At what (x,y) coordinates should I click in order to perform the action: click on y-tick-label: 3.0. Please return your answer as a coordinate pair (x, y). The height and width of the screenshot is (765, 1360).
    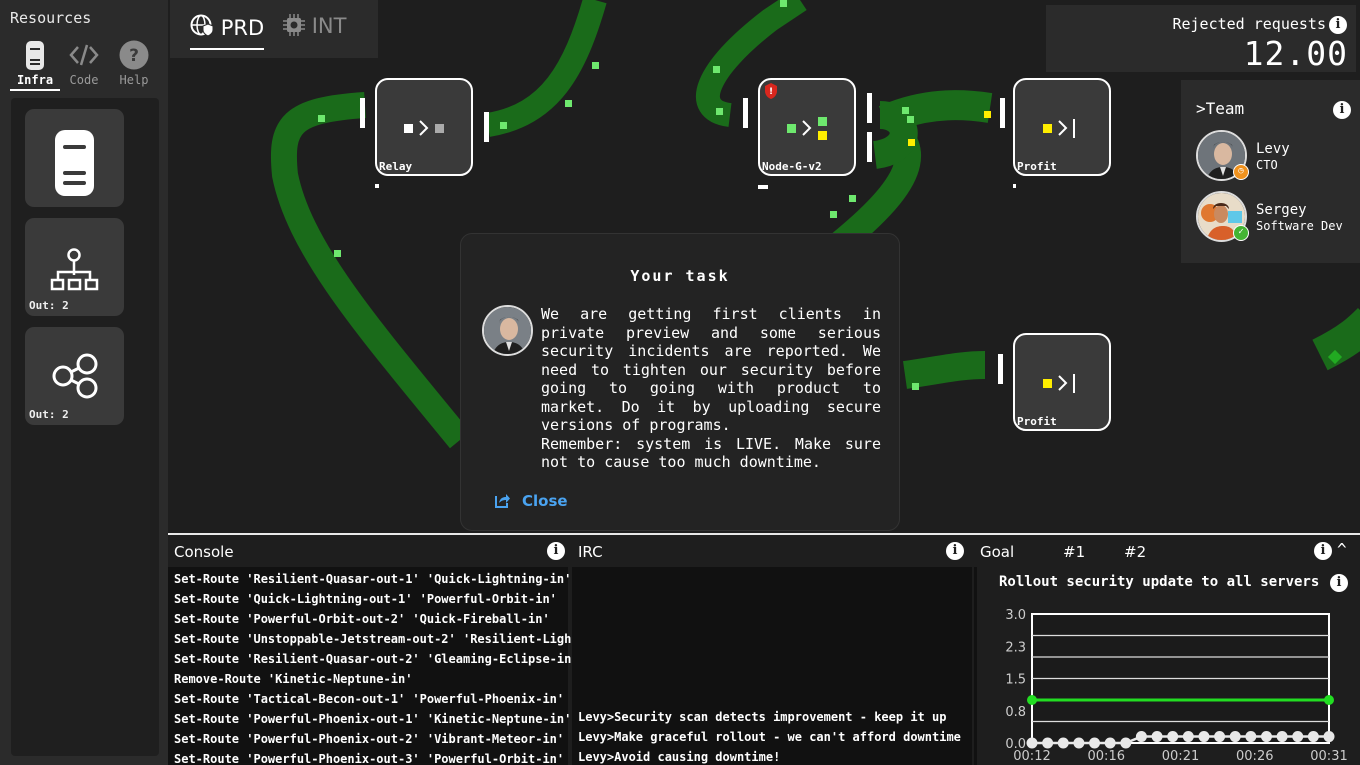
    Looking at the image, I should click on (1015, 615).